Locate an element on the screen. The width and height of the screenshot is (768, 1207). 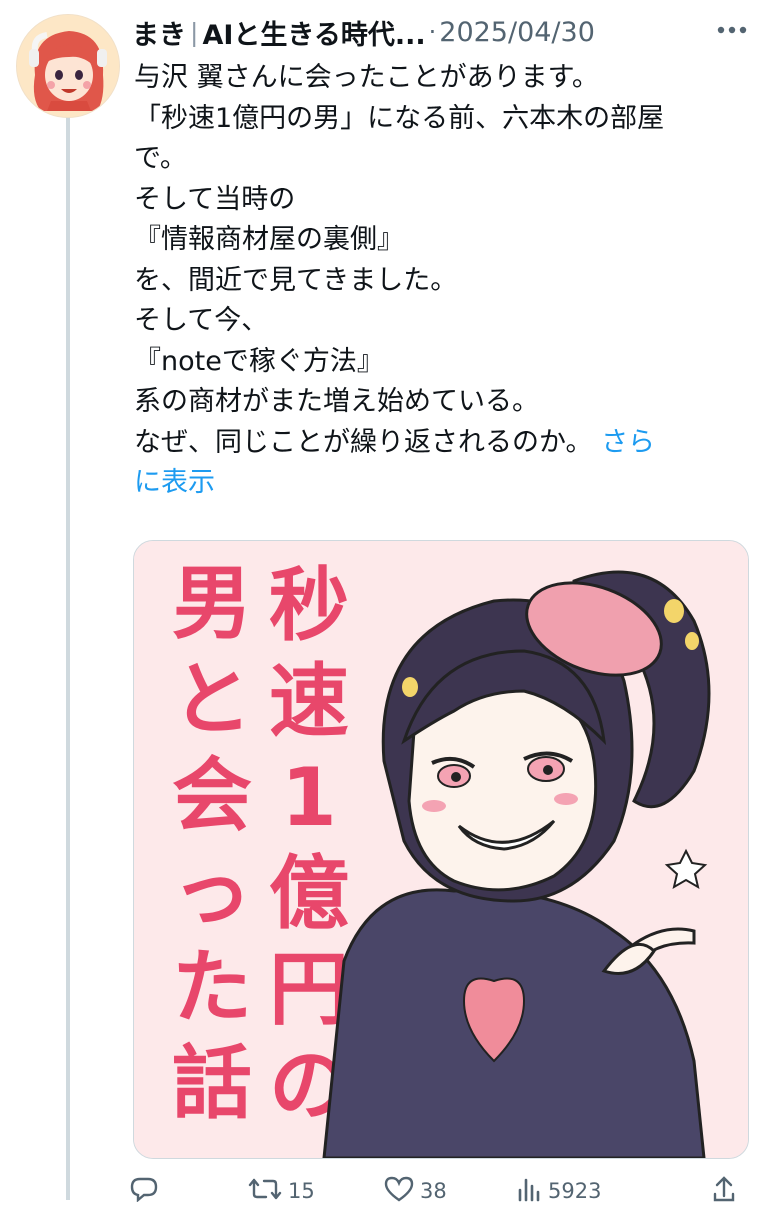
tweet-date: 2025/04/30 is located at coordinates (517, 32).